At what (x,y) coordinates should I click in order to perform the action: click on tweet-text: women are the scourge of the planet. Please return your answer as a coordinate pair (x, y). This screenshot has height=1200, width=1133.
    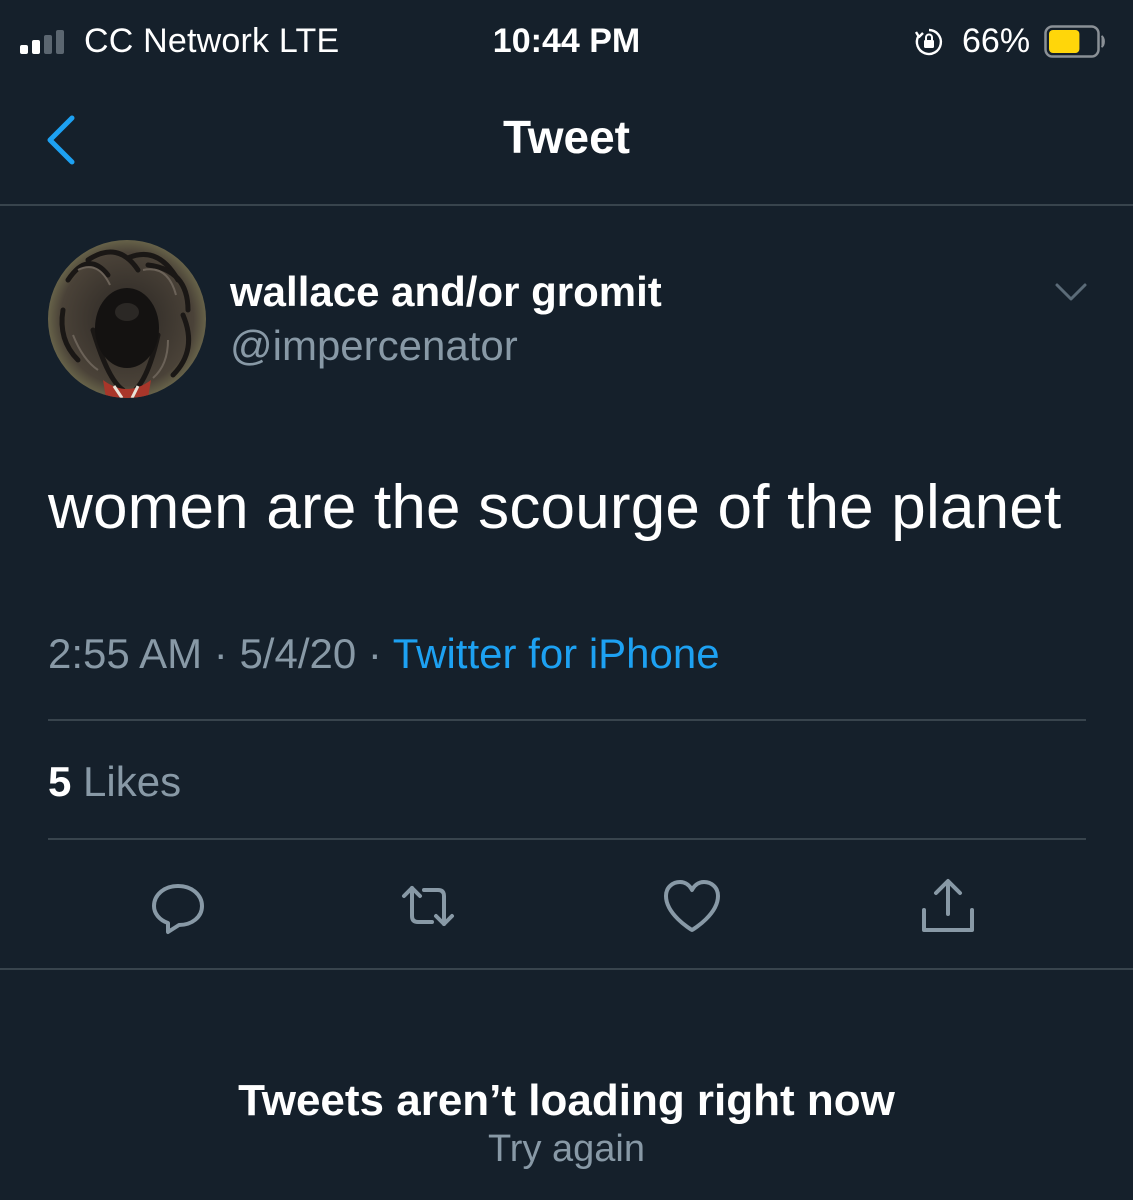
    Looking at the image, I should click on (555, 507).